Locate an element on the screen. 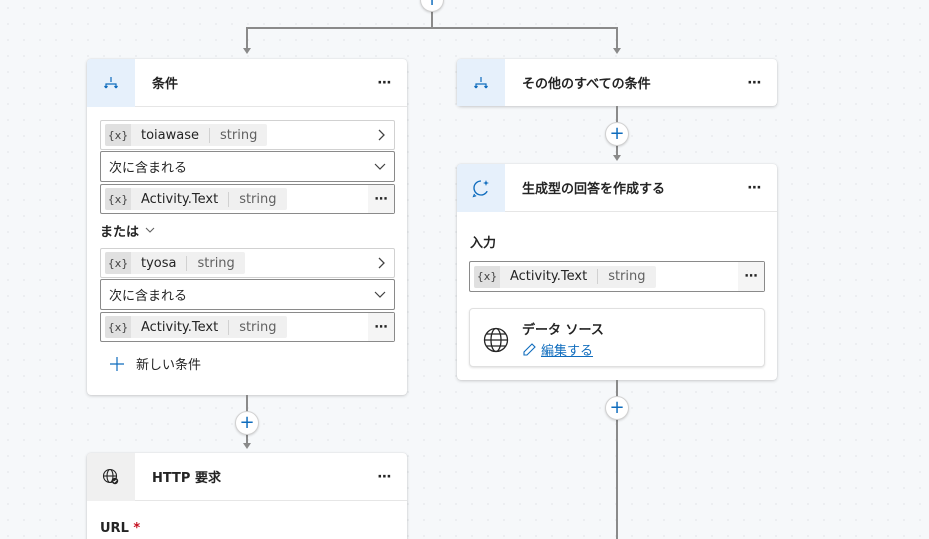 Image resolution: width=929 pixels, height=539 pixels. generative-more-button: ⋯ is located at coordinates (755, 188).